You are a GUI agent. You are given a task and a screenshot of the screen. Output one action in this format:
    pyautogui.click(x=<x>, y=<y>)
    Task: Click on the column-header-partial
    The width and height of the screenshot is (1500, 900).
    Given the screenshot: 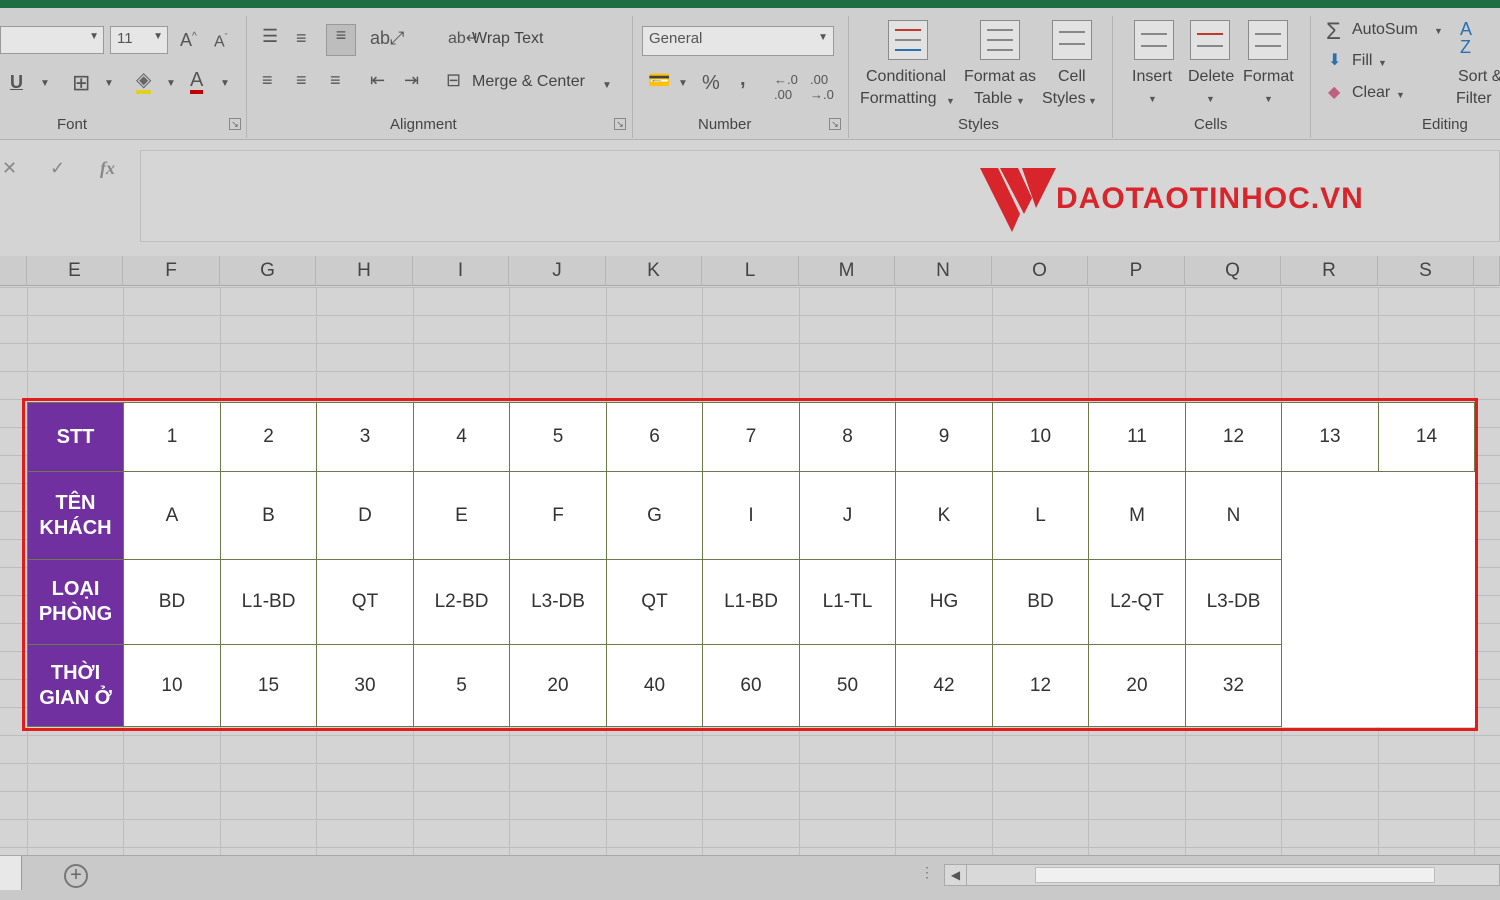 What is the action you would take?
    pyautogui.click(x=1487, y=271)
    